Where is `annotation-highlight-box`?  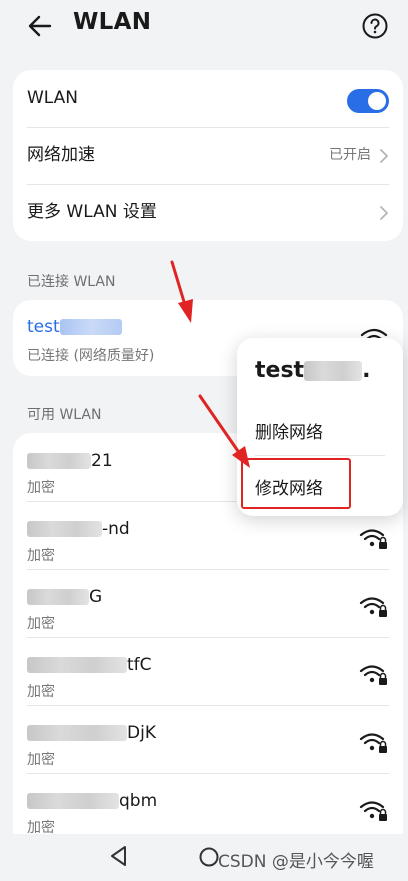
annotation-highlight-box is located at coordinates (296, 483).